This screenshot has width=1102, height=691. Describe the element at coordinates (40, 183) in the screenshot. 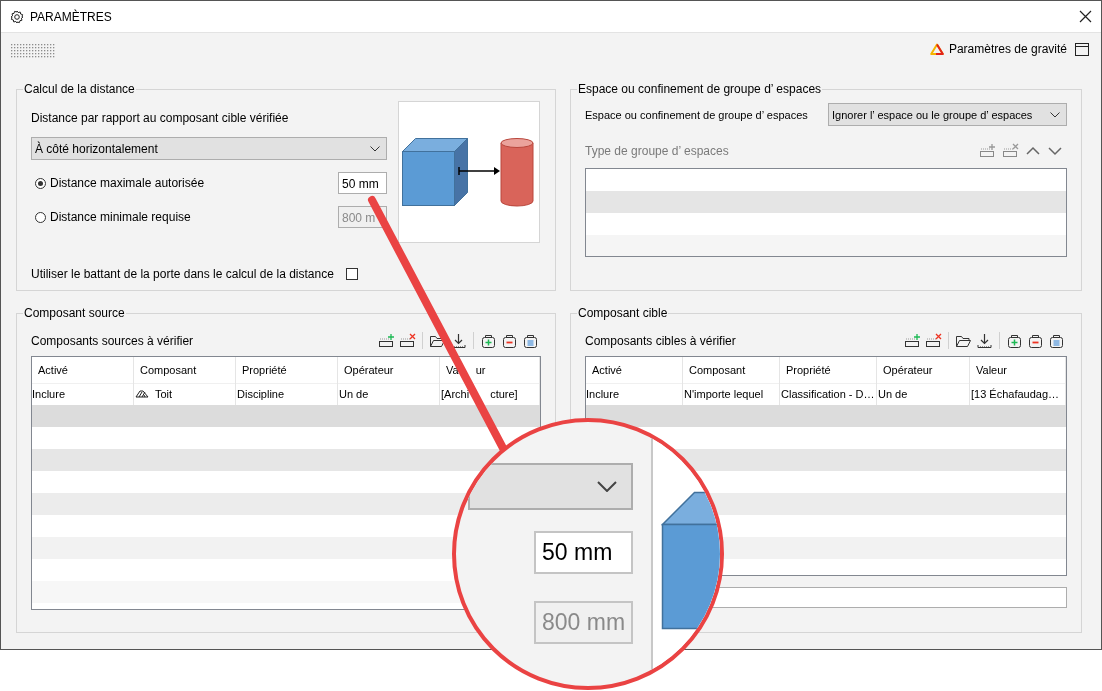

I see `radio-button` at that location.